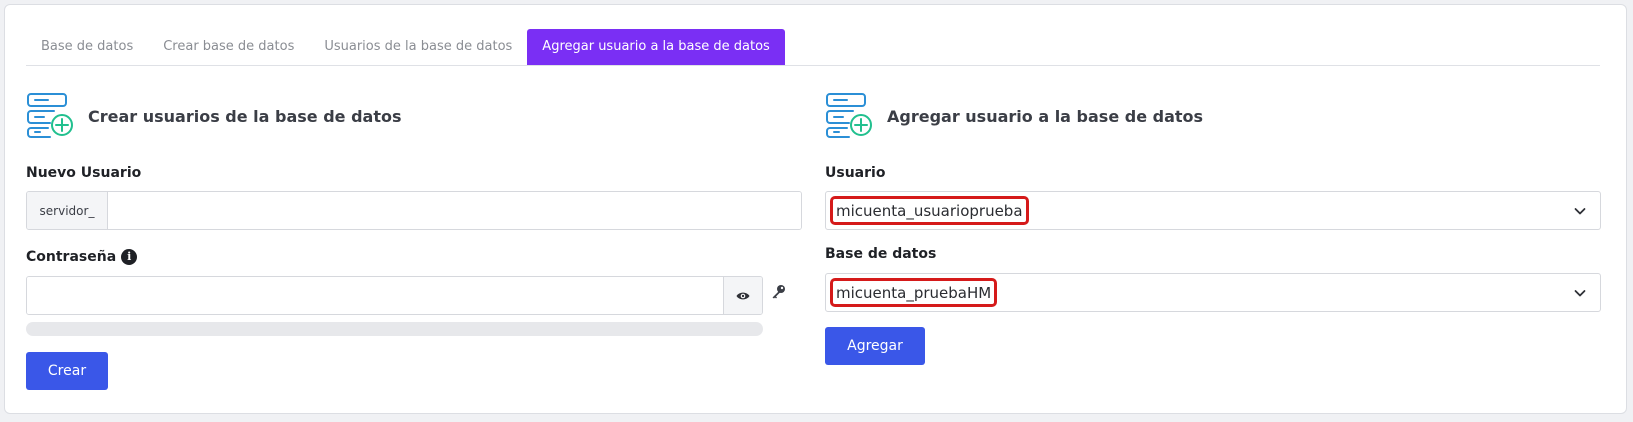 The width and height of the screenshot is (1633, 422). Describe the element at coordinates (67, 210) in the screenshot. I see `username-prefix: servidor_` at that location.